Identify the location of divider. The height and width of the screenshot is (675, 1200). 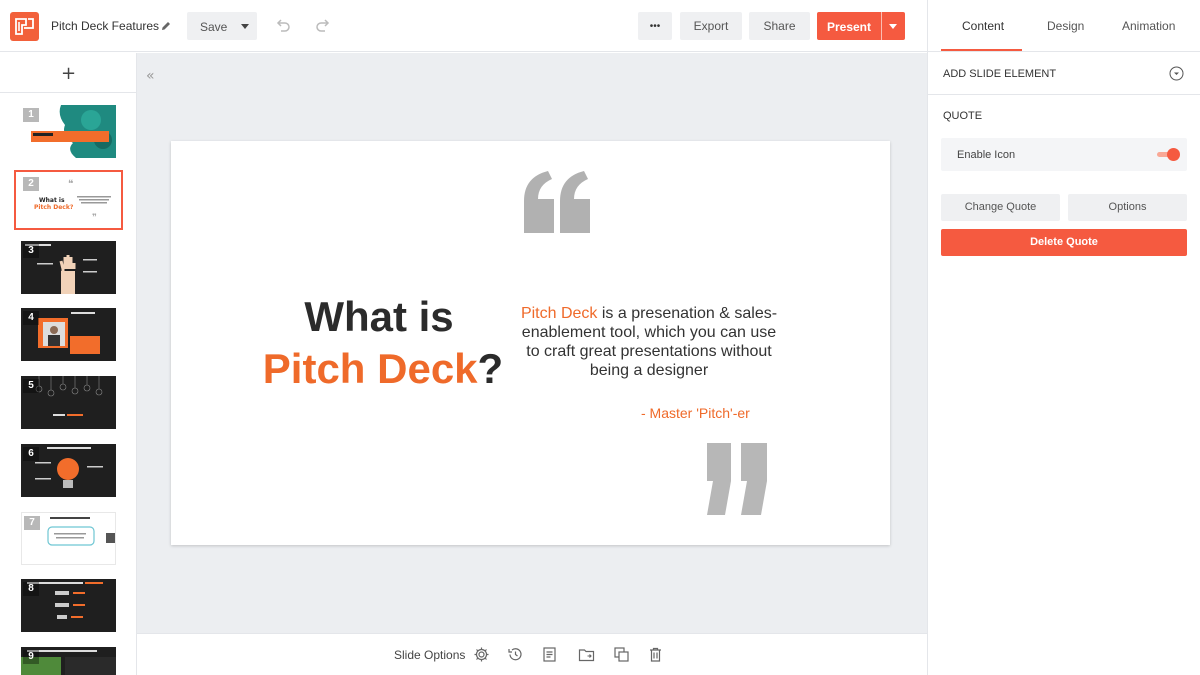
(1064, 94).